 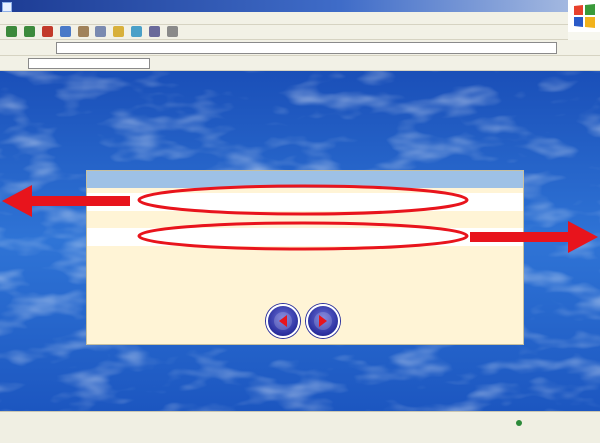 I want to click on back-button, so click(x=283, y=321).